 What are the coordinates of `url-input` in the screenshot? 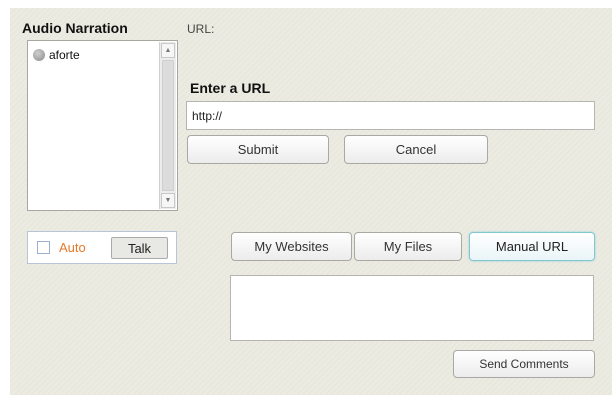 It's located at (390, 115).